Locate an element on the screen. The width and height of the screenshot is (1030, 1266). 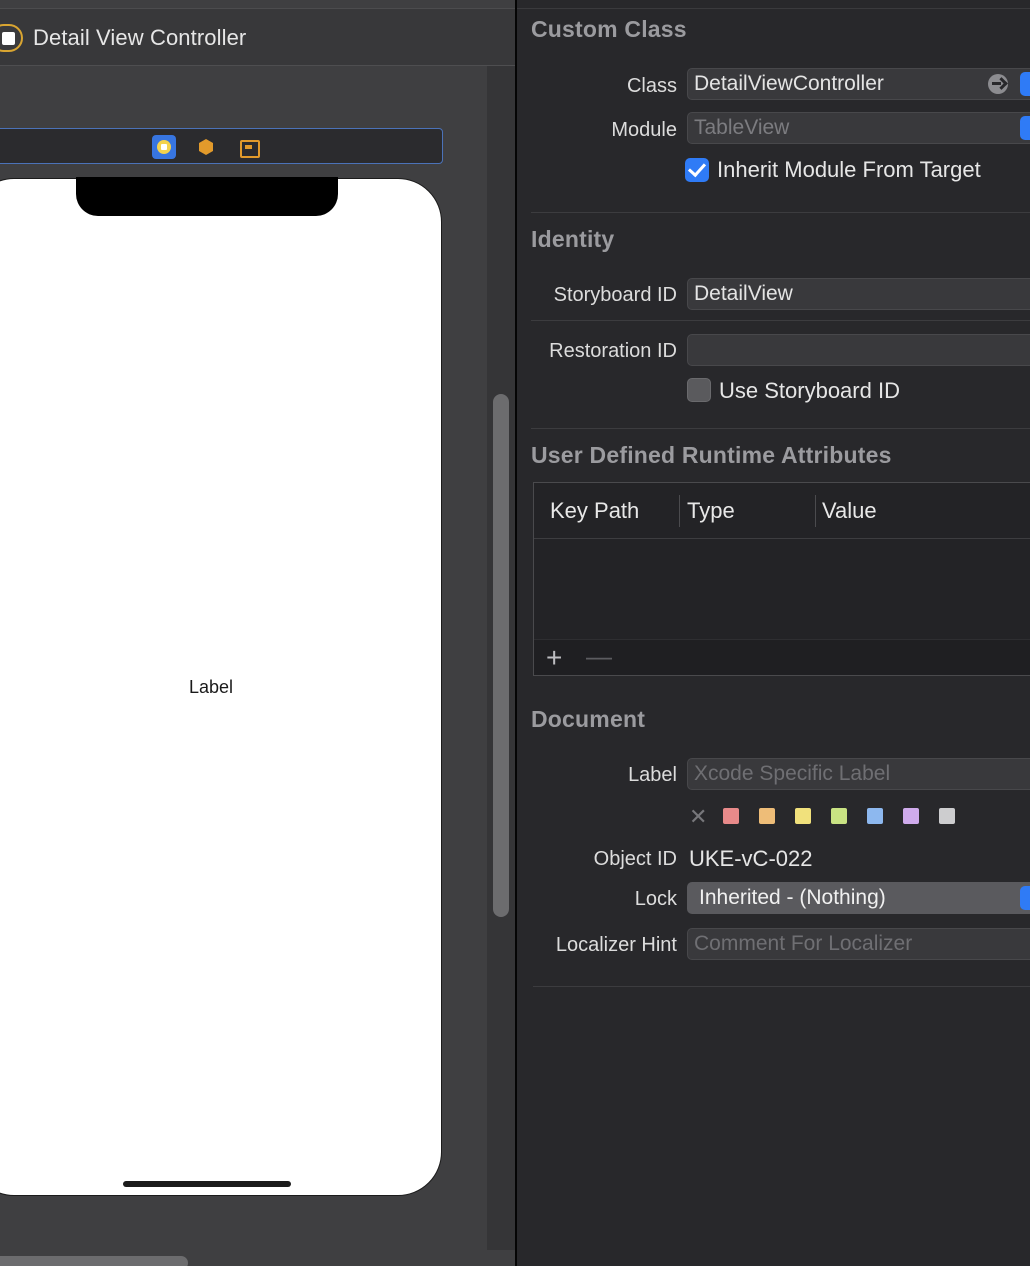
add-attribute-button: + is located at coordinates (554, 658).